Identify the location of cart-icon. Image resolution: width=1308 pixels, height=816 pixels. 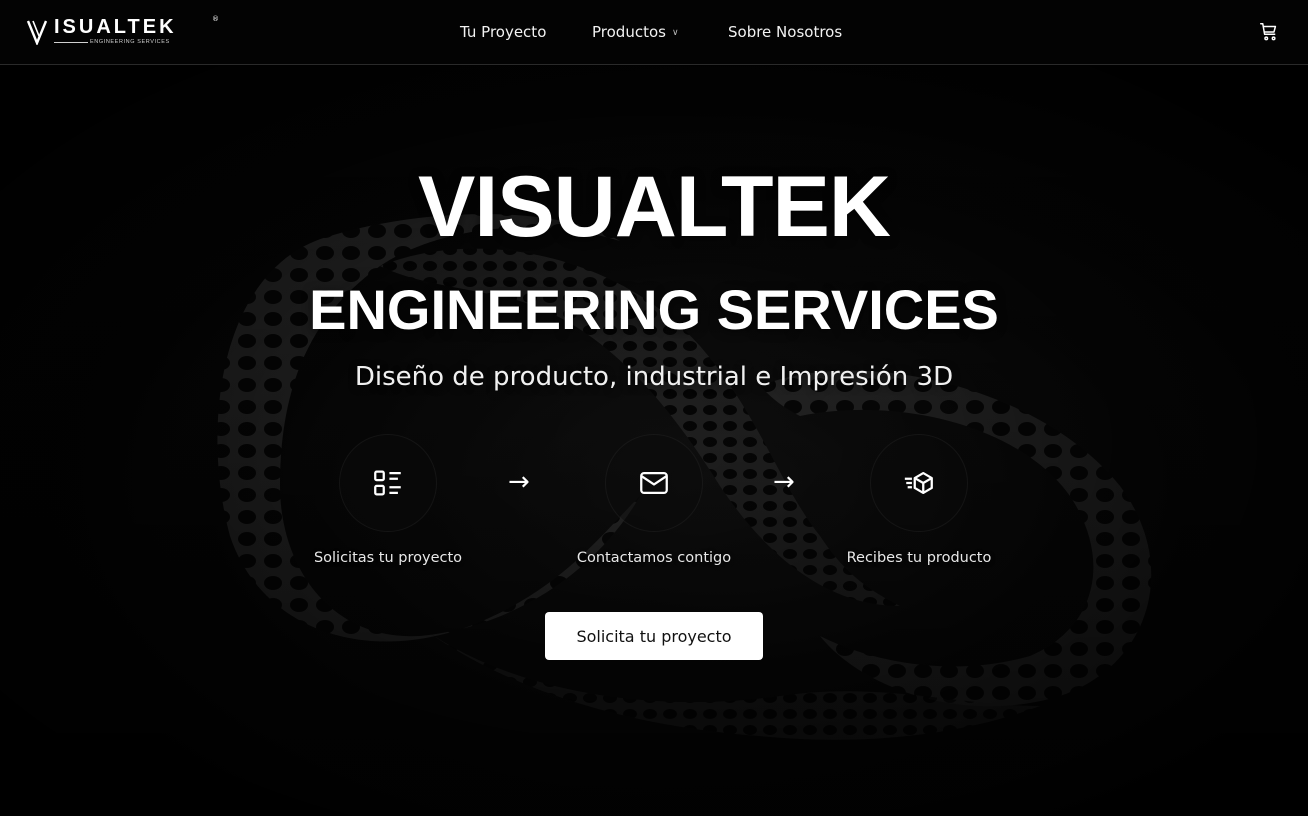
(1269, 32).